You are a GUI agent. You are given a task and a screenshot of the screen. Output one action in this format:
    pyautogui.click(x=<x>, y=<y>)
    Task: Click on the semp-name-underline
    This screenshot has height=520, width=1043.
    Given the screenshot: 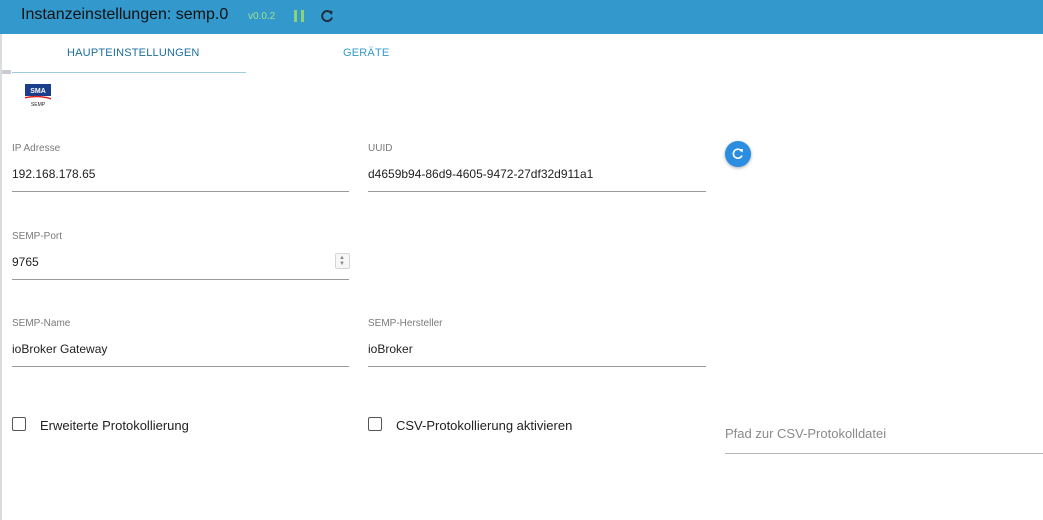 What is the action you would take?
    pyautogui.click(x=180, y=366)
    